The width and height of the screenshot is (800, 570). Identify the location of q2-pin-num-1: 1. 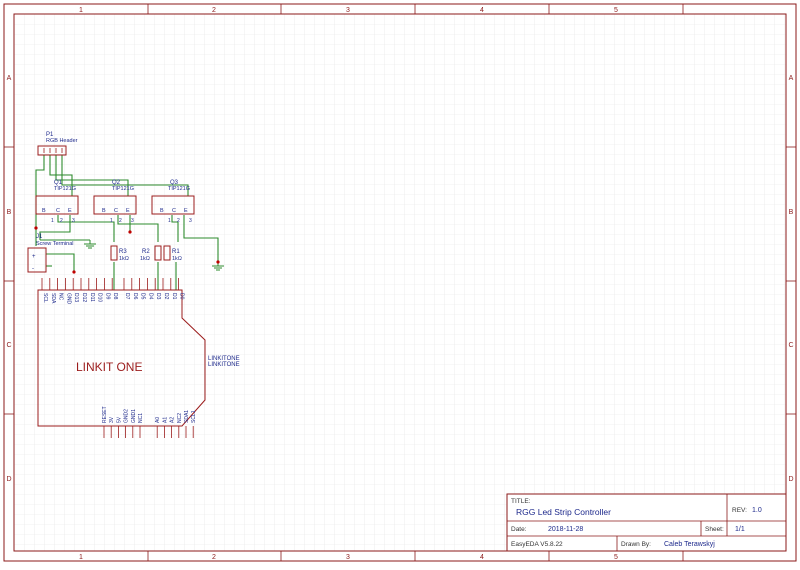
(111, 221).